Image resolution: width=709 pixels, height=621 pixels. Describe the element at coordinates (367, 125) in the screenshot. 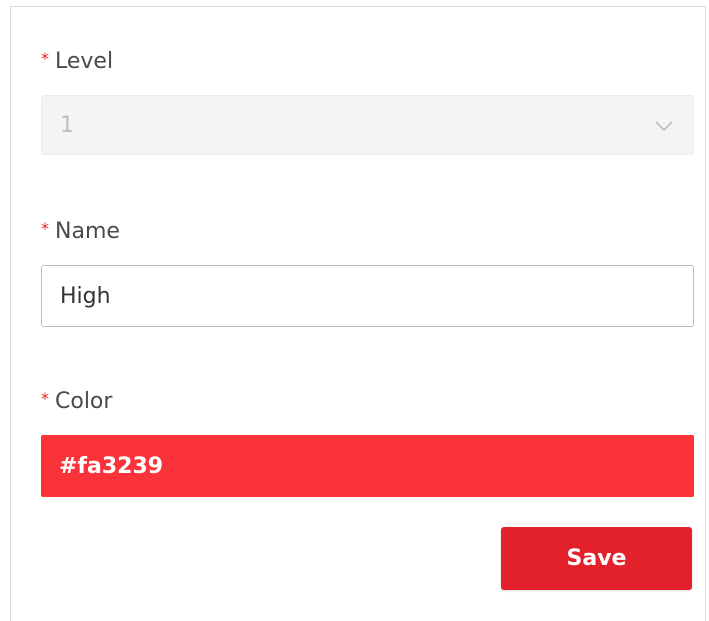

I see `level-select: 1` at that location.